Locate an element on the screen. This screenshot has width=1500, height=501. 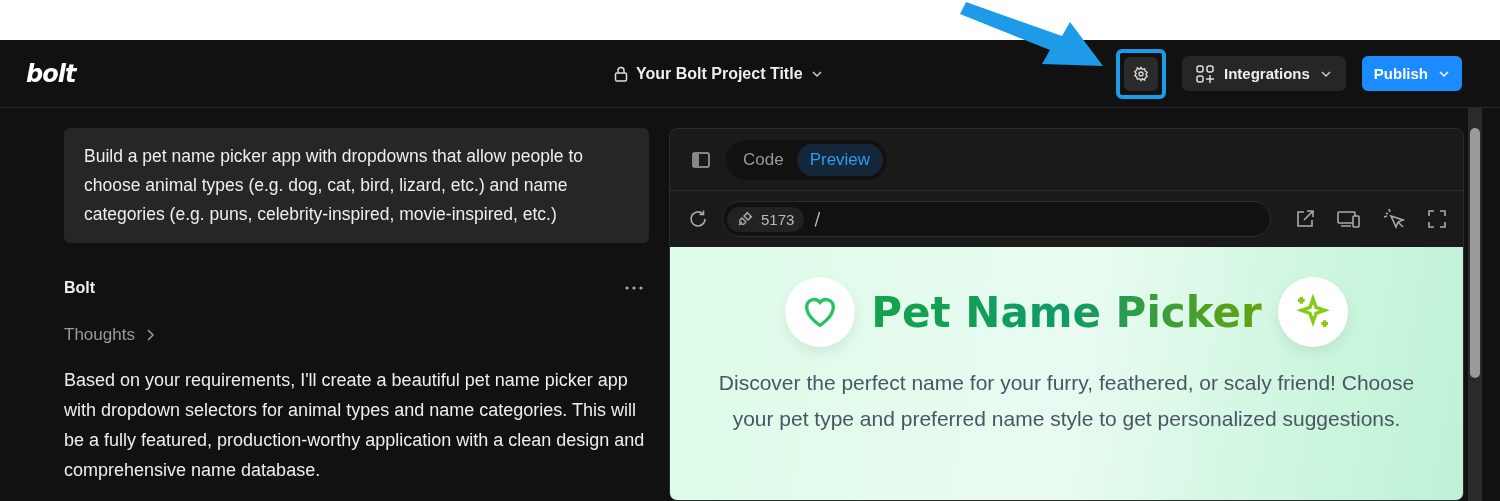
settings-icon is located at coordinates (1141, 73).